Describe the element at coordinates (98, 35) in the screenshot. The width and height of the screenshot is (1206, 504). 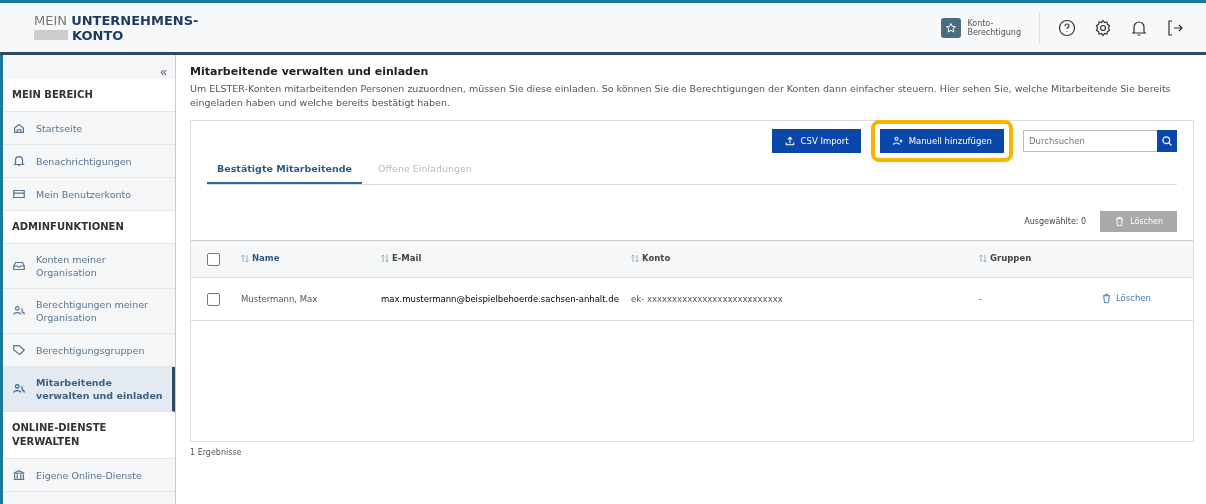
I see `logo-text: KONTO` at that location.